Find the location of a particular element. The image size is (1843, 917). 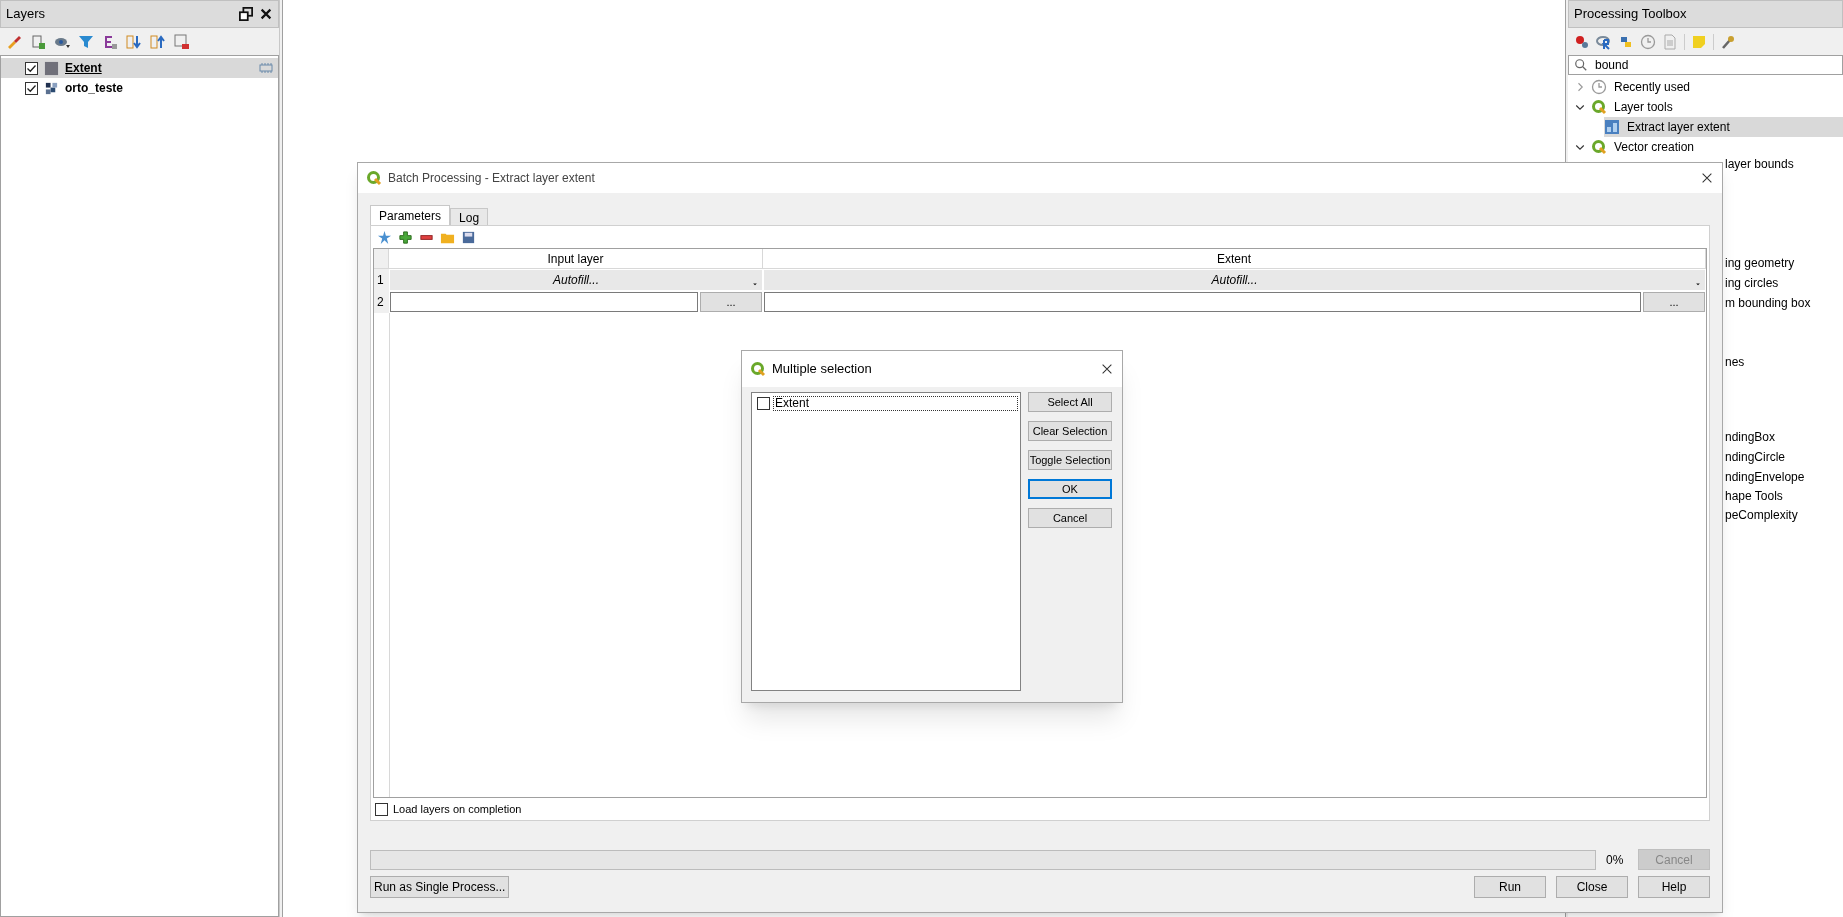

undock-icon is located at coordinates (246, 14).